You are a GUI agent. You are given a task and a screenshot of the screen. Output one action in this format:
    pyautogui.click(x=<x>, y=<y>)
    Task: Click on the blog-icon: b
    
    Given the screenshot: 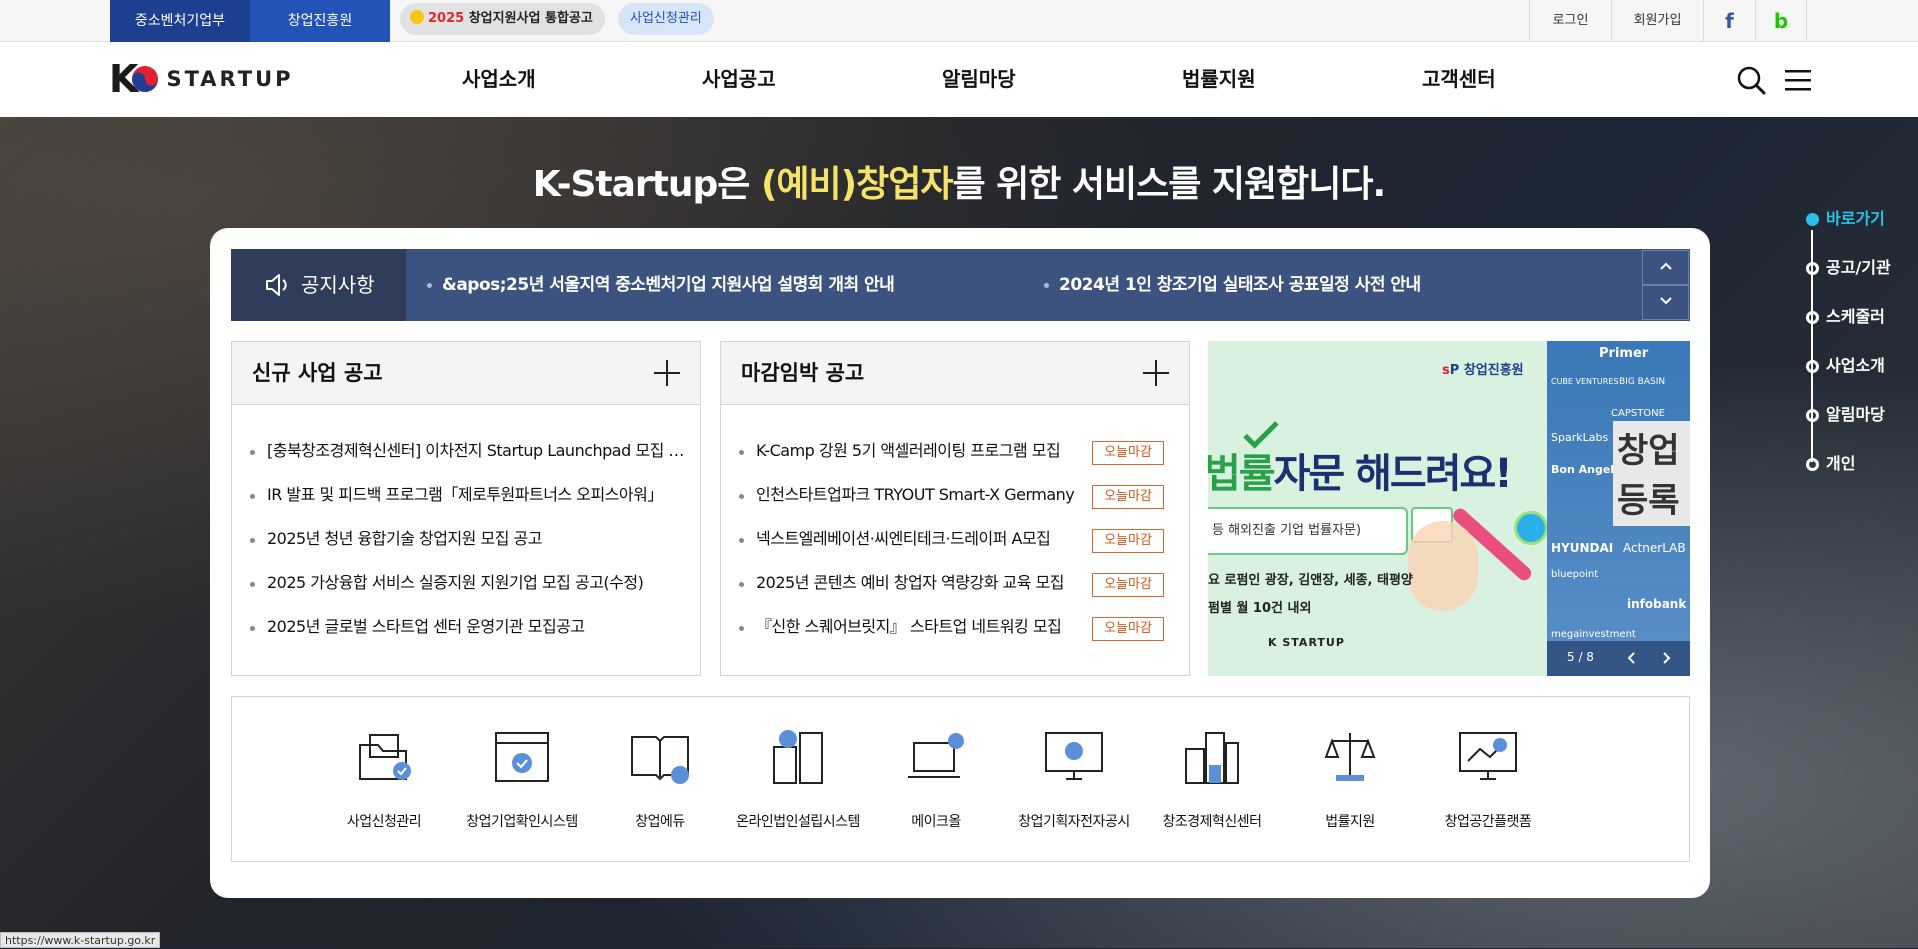 What is the action you would take?
    pyautogui.click(x=1781, y=21)
    